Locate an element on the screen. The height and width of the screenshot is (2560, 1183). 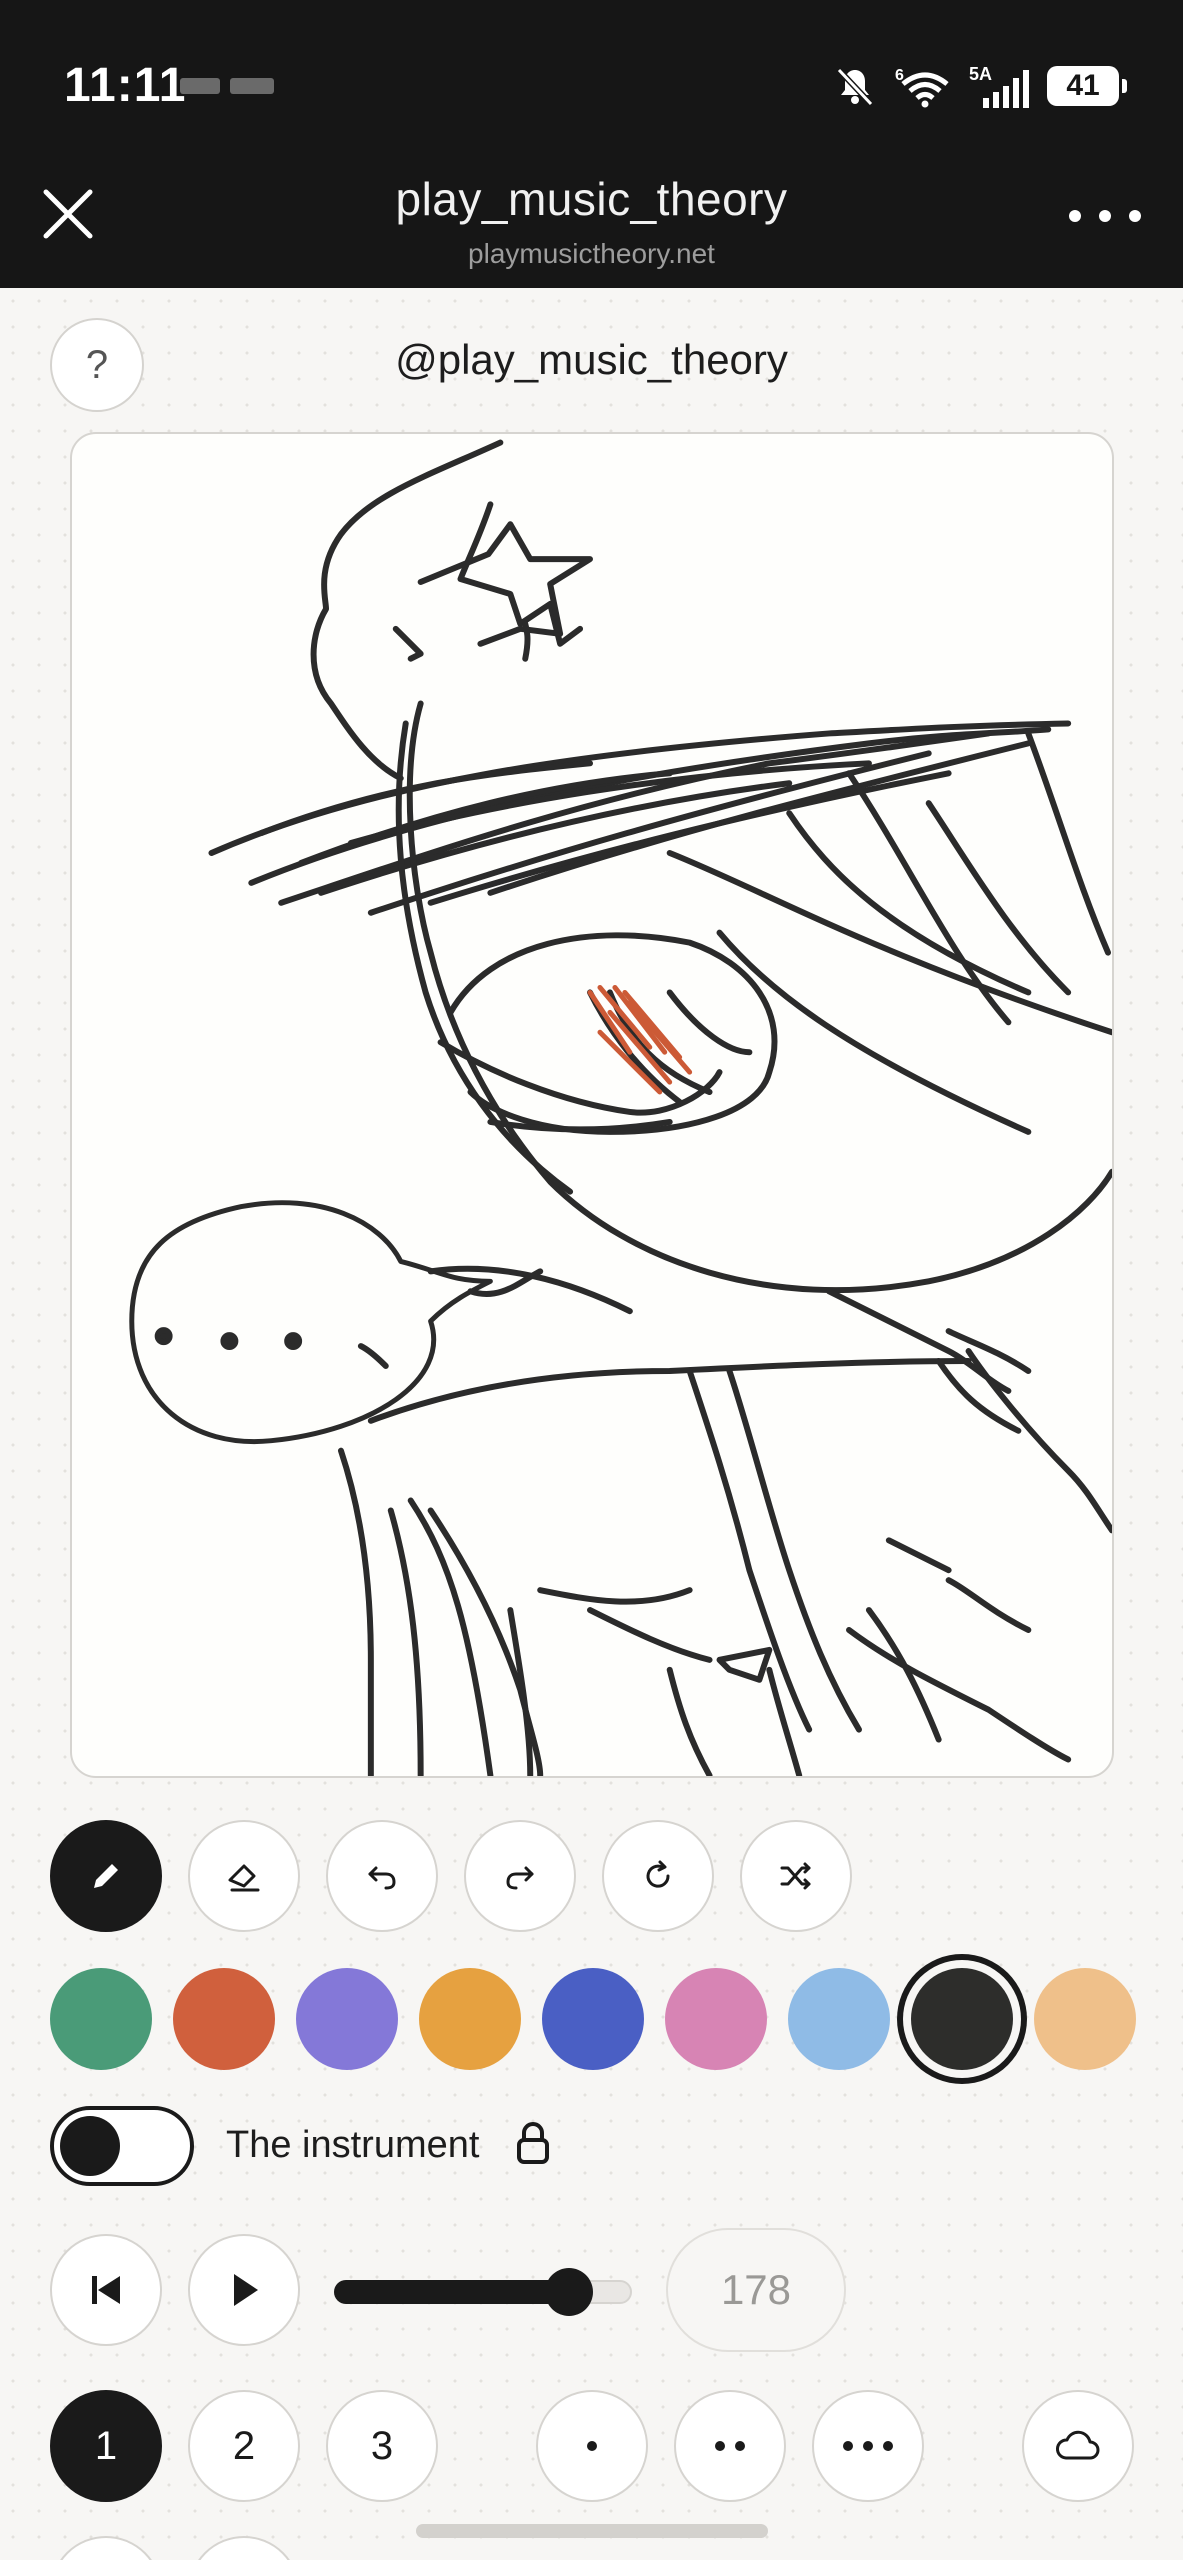
tempo-slider is located at coordinates (483, 2292).